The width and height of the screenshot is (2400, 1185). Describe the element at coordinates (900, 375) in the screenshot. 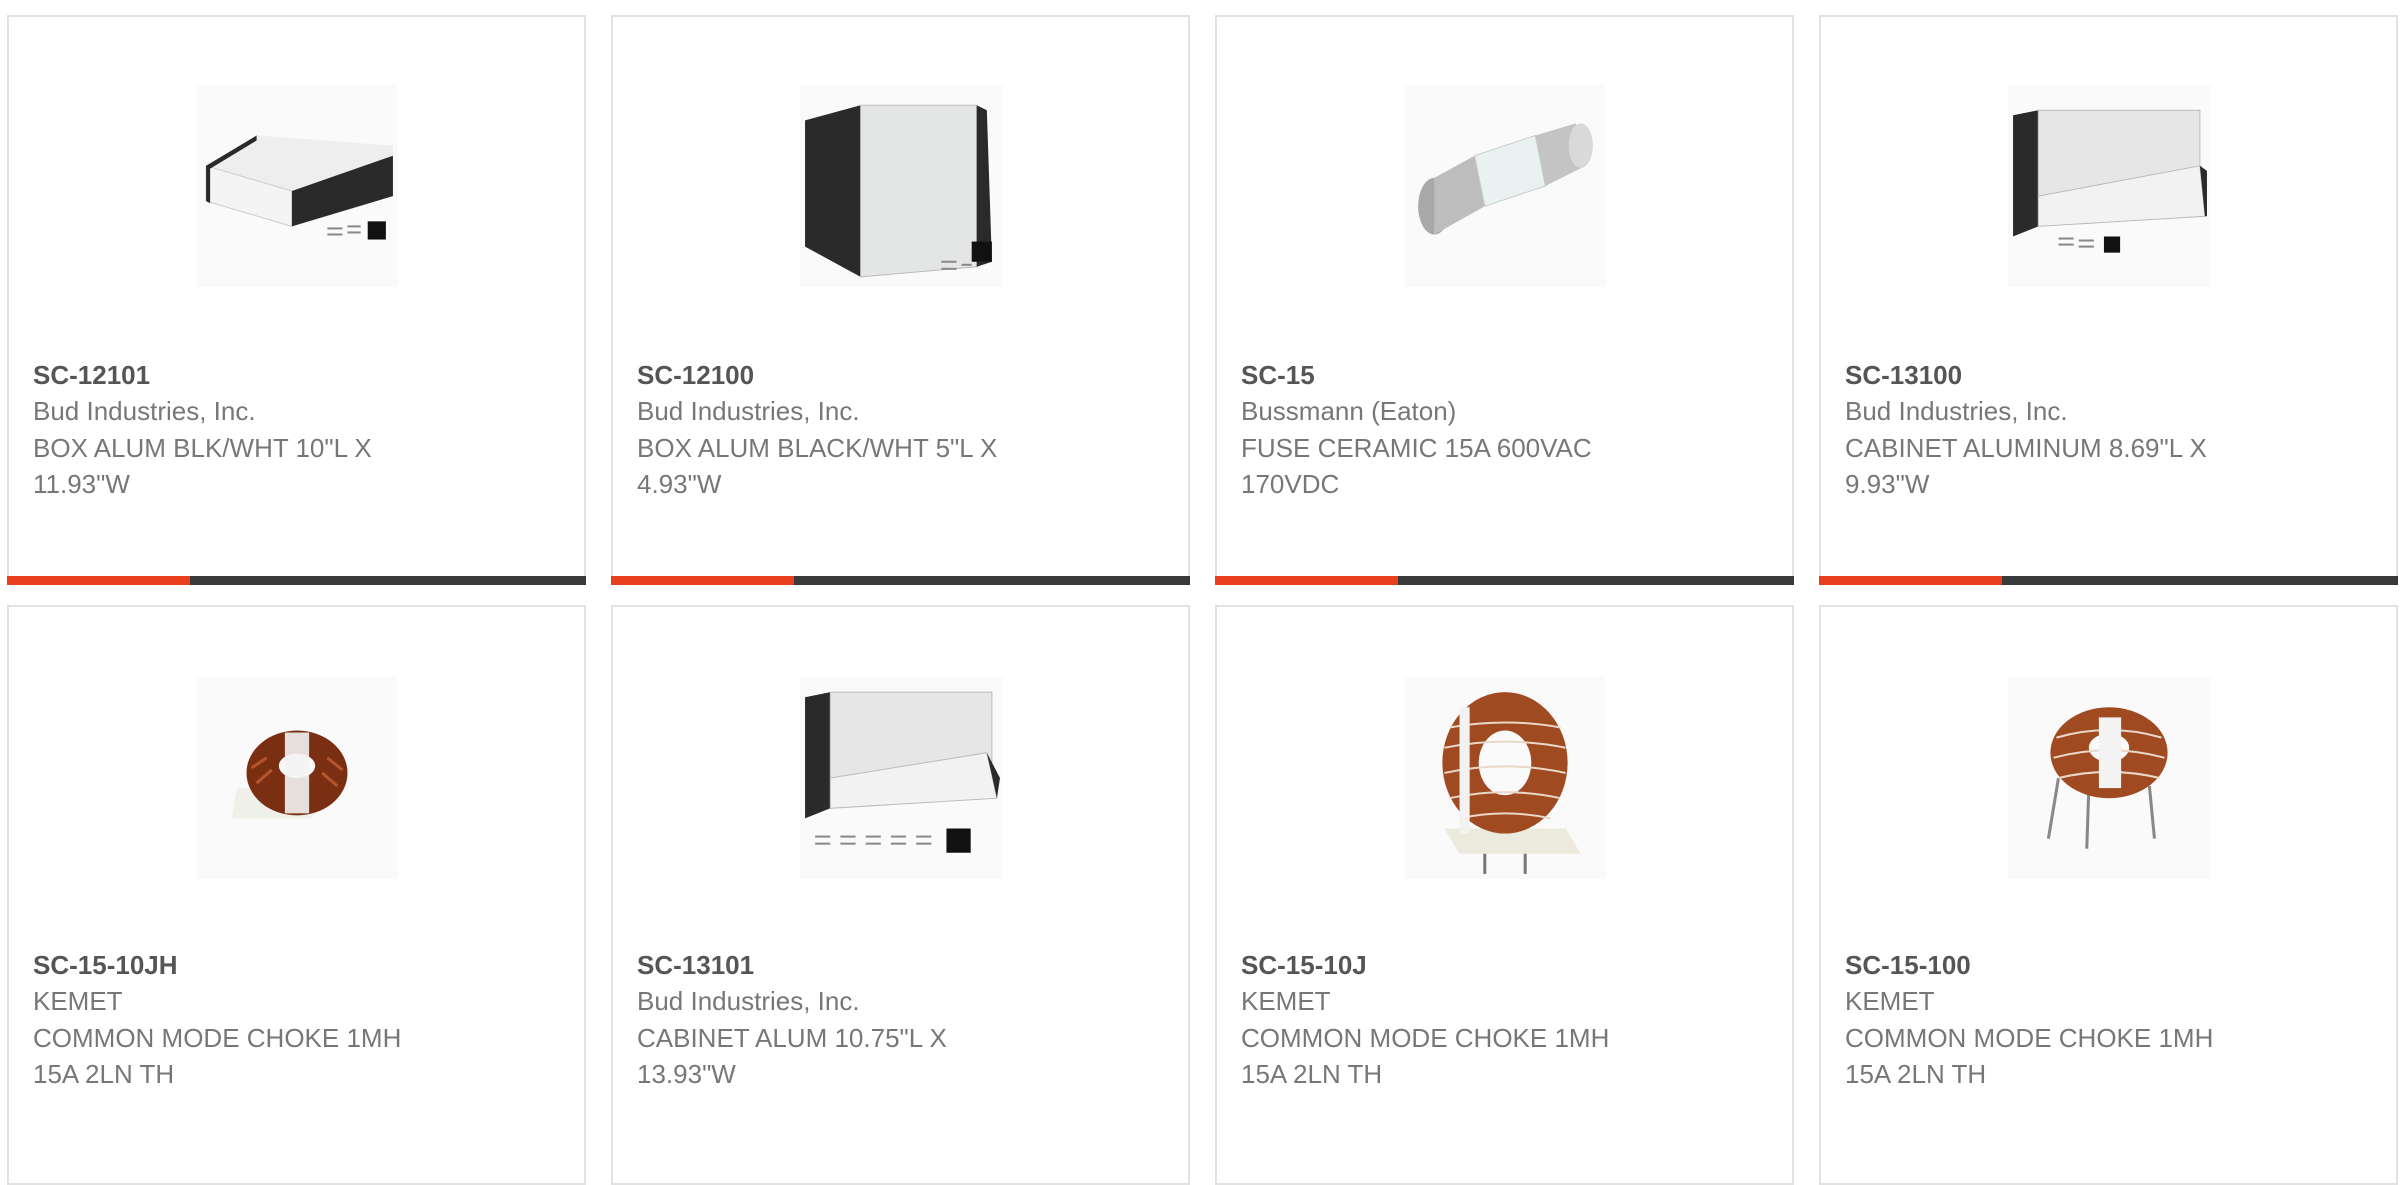

I see `part-number: SC-12100` at that location.